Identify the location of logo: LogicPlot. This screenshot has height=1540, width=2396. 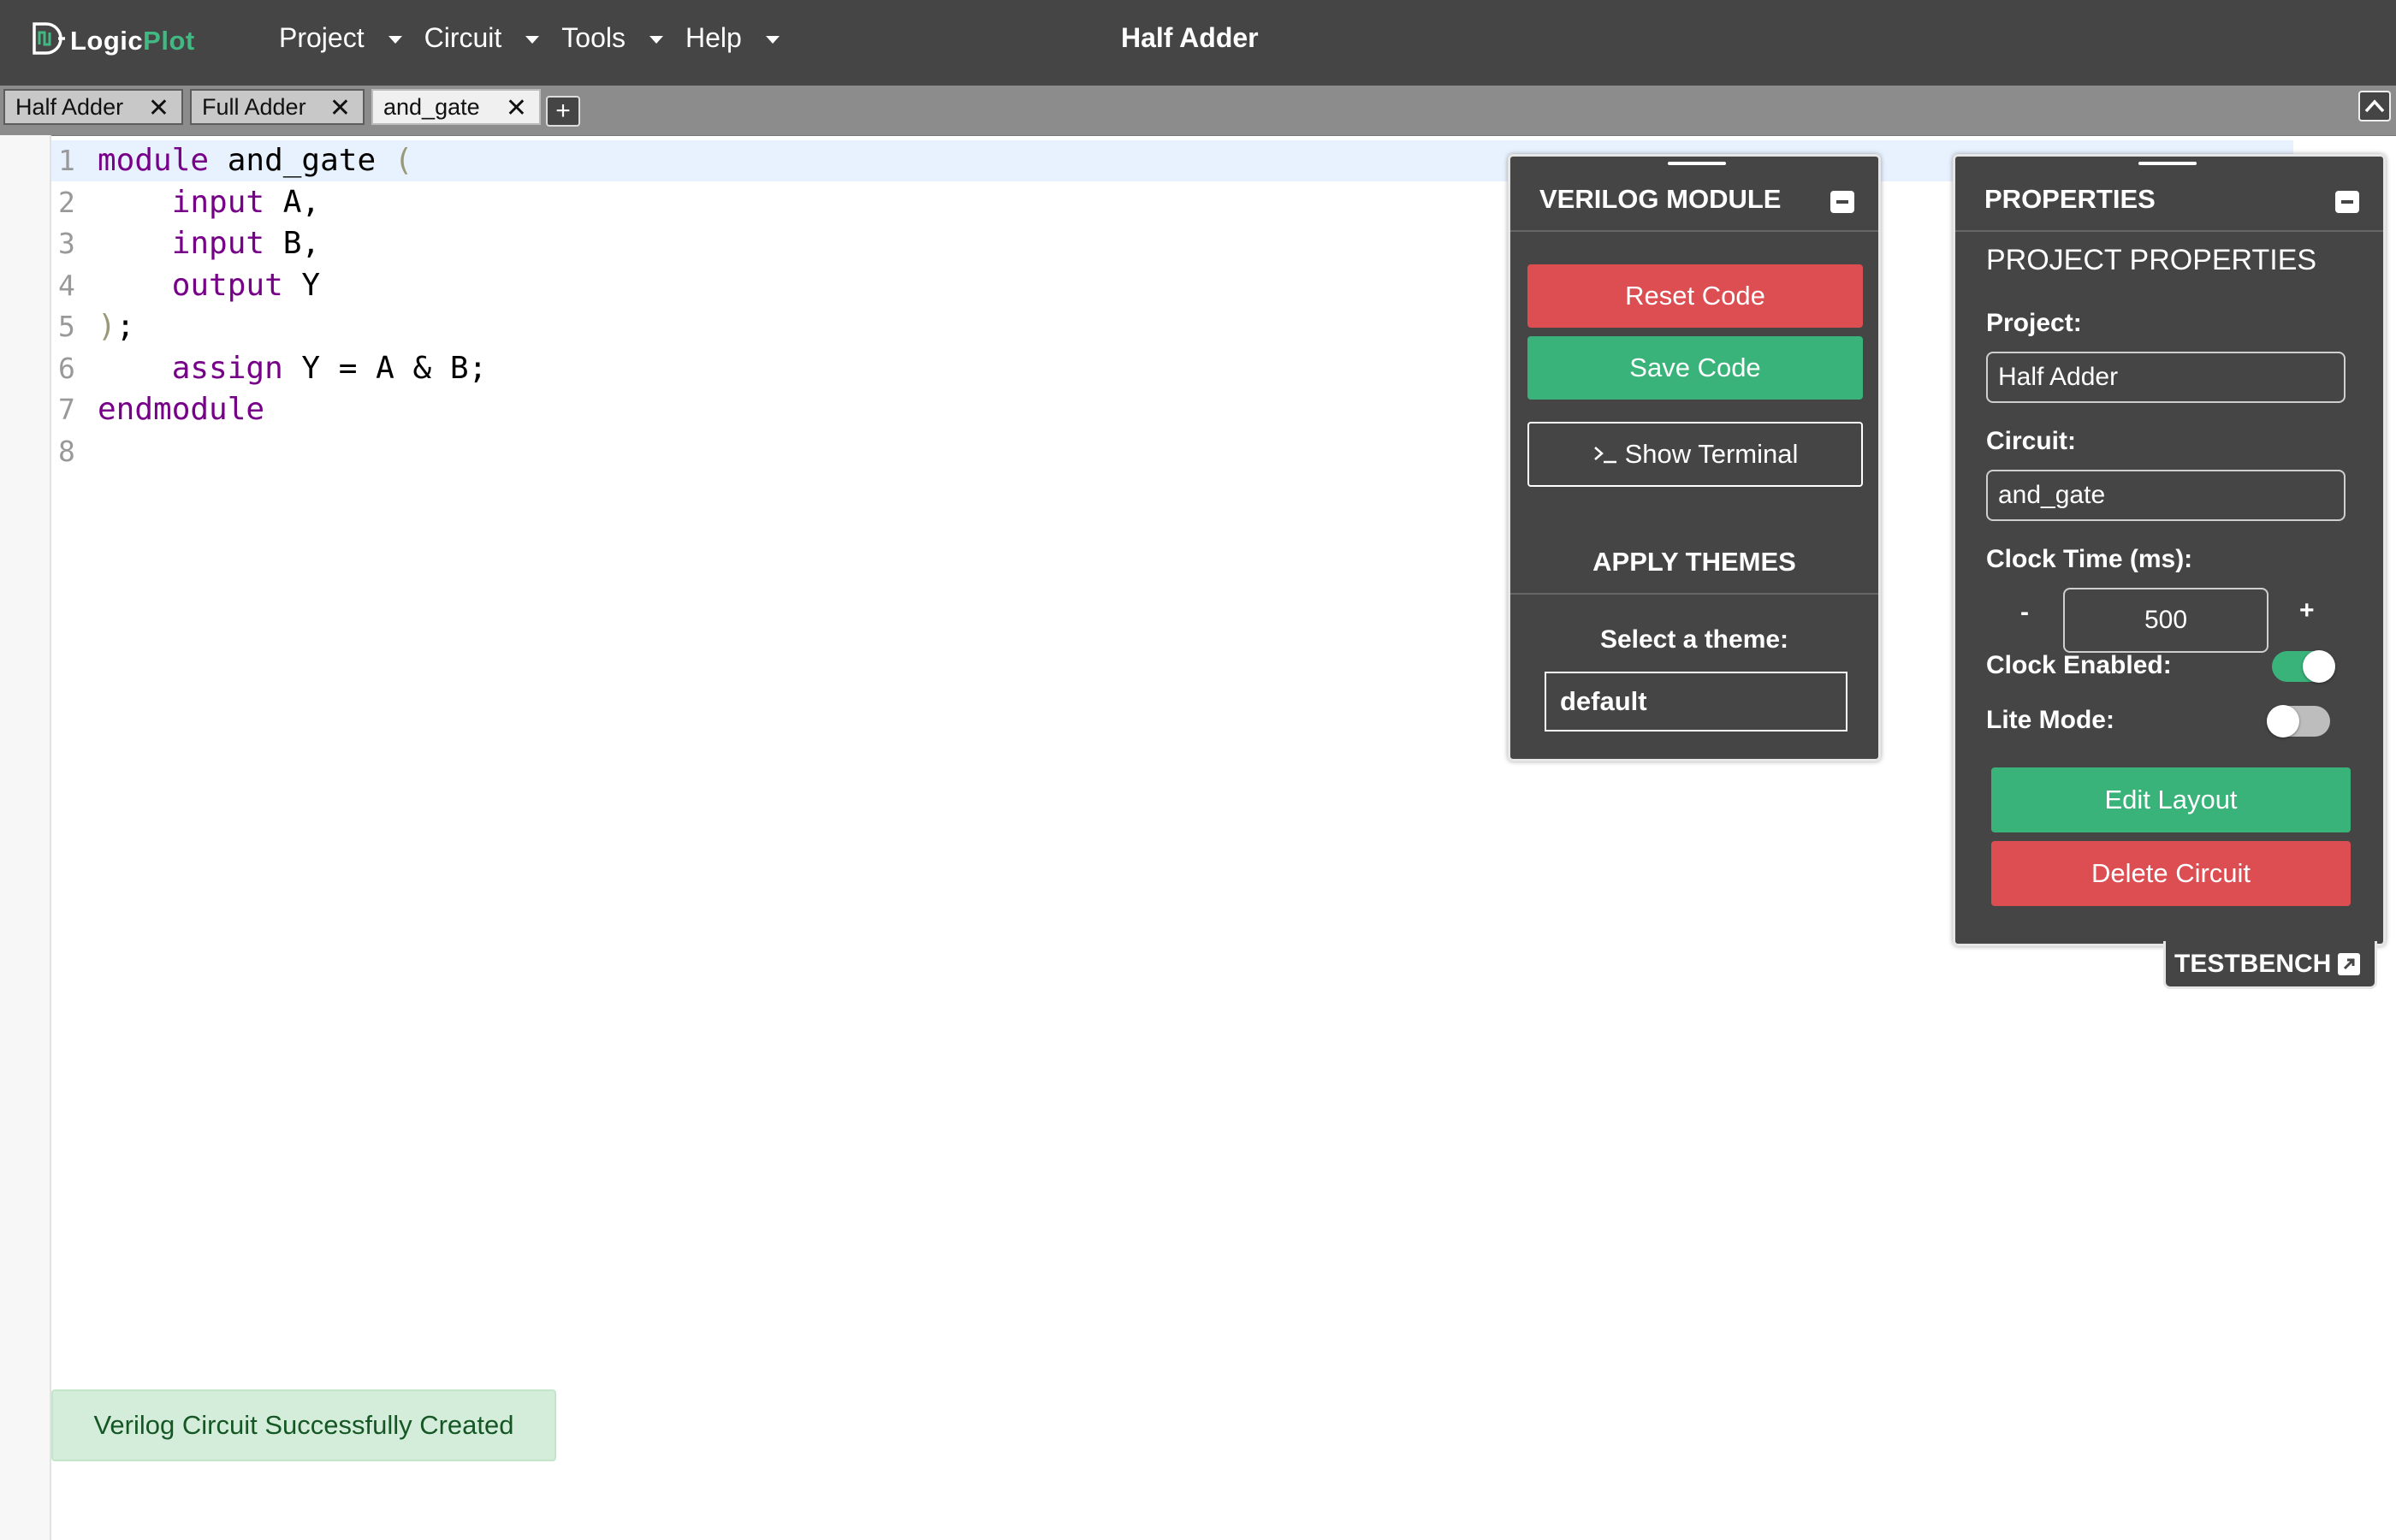
(113, 41).